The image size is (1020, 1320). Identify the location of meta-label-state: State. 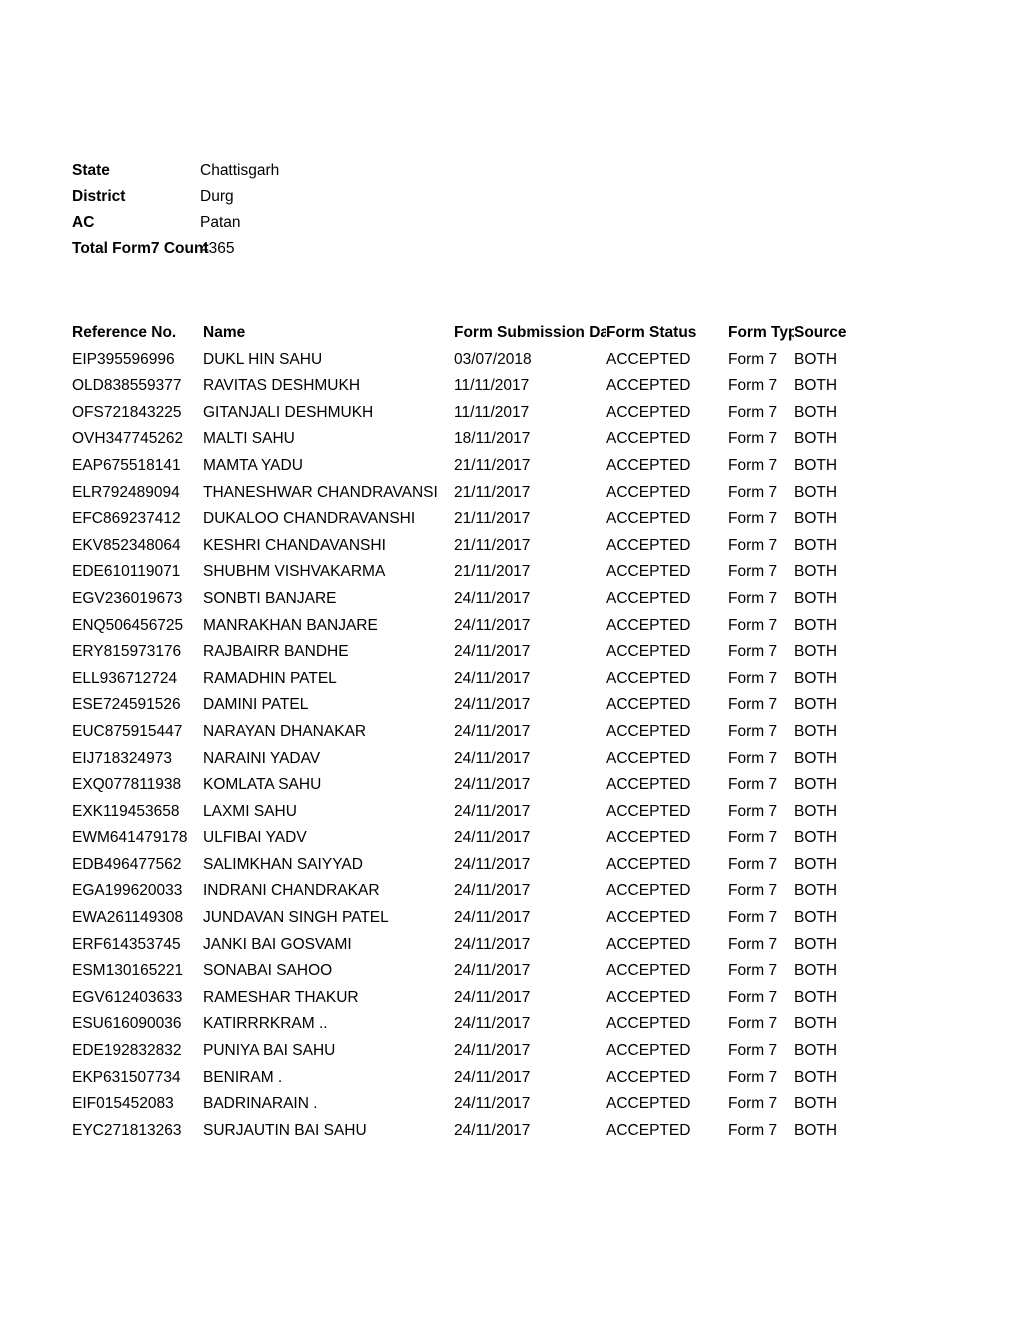
(91, 170).